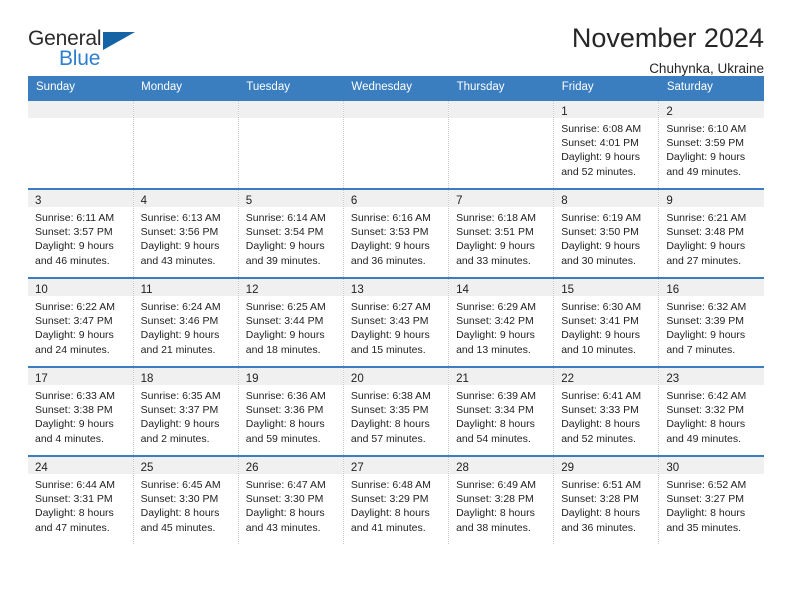 The height and width of the screenshot is (612, 792). What do you see at coordinates (290, 198) in the screenshot?
I see `day-number-band: 5` at bounding box center [290, 198].